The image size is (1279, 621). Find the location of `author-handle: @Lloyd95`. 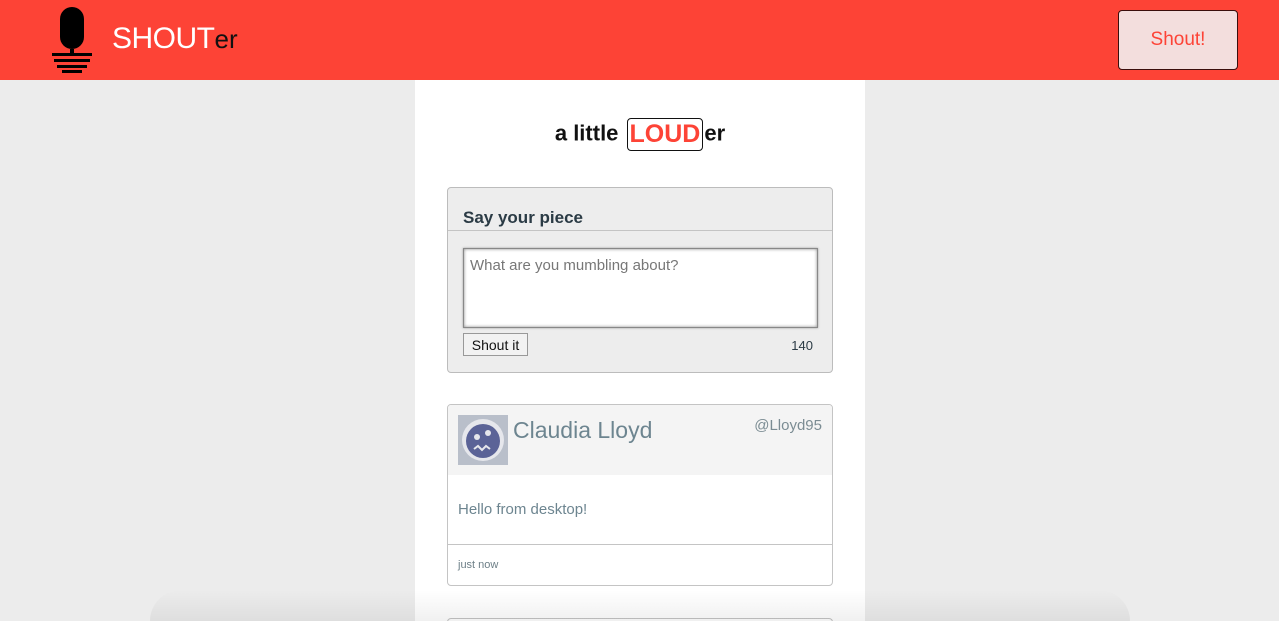

author-handle: @Lloyd95 is located at coordinates (788, 425).